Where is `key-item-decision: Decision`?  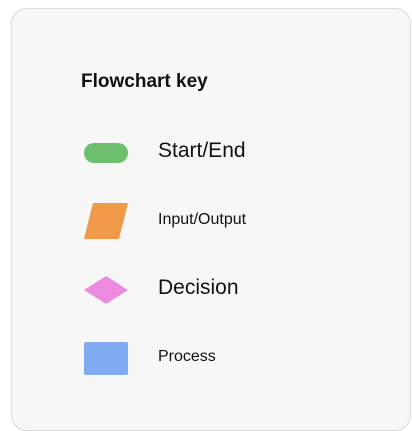 key-item-decision: Decision is located at coordinates (206, 290).